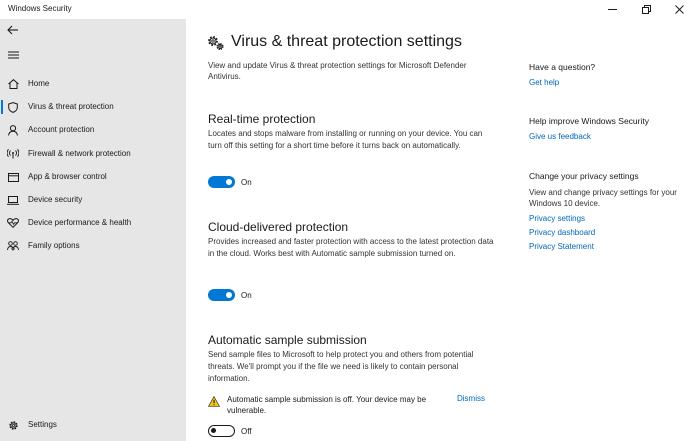 This screenshot has width=696, height=441. Describe the element at coordinates (471, 398) in the screenshot. I see `dismiss-link: Dismiss` at that location.